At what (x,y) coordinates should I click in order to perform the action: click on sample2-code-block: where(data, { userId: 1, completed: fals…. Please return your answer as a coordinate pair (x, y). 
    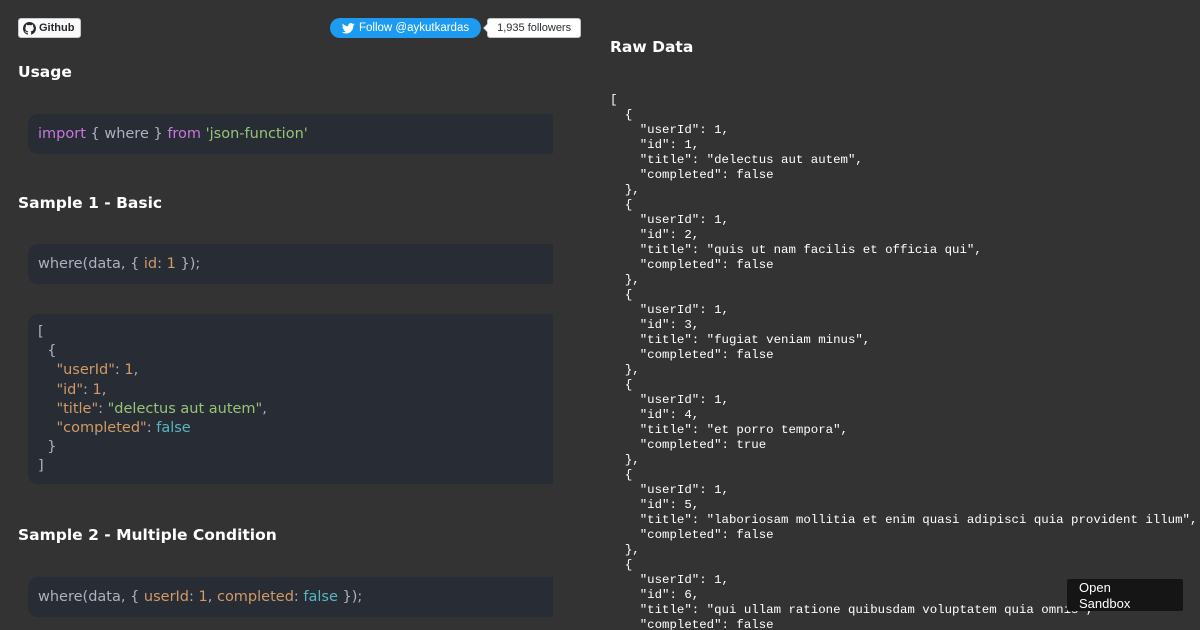
    Looking at the image, I should click on (290, 597).